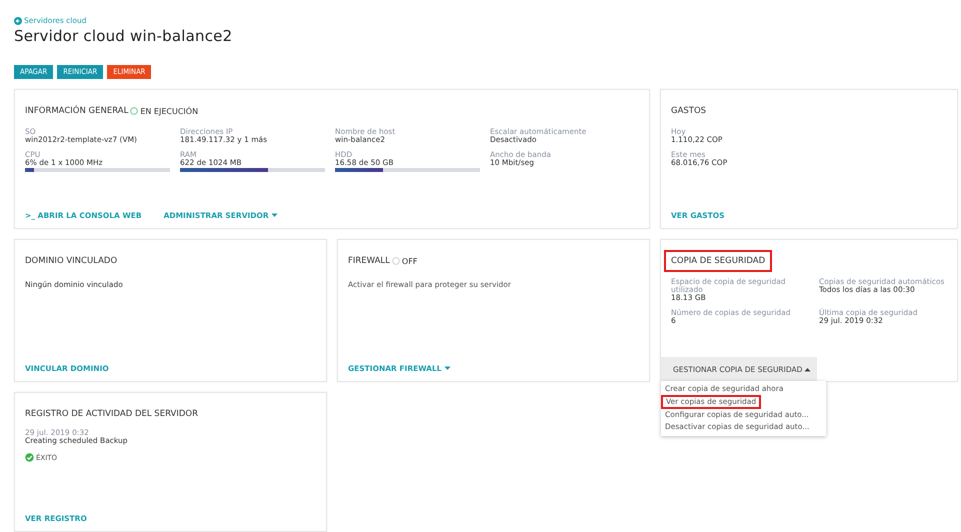  I want to click on back-arrow-icon, so click(18, 20).